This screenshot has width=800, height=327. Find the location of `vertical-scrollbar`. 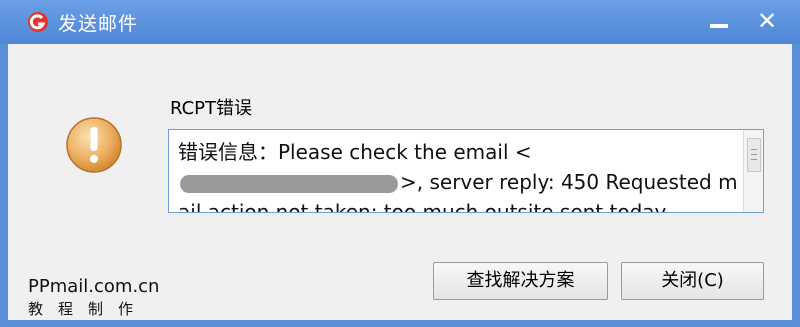

vertical-scrollbar is located at coordinates (753, 171).